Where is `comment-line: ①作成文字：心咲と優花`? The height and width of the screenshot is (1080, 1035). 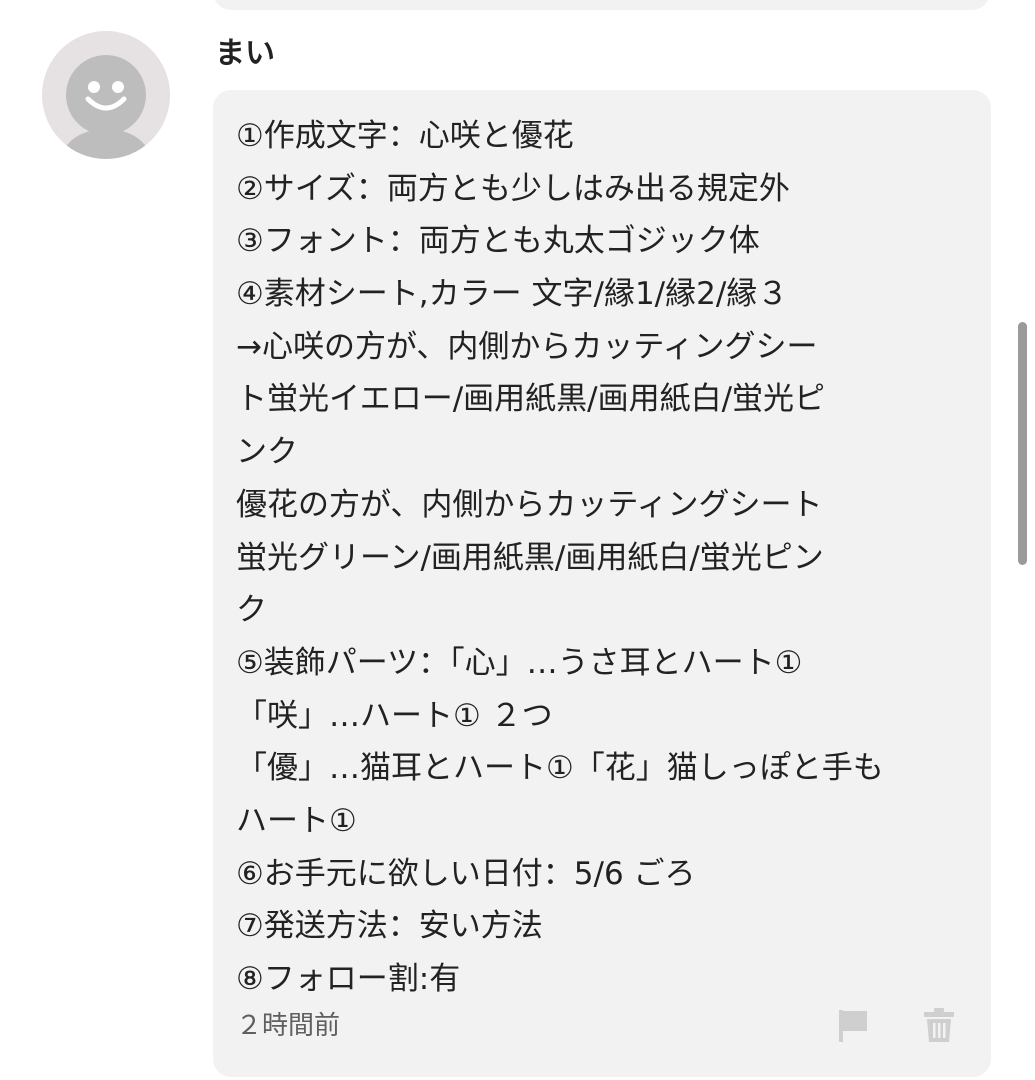
comment-line: ①作成文字：心咲と優花 is located at coordinates (405, 136).